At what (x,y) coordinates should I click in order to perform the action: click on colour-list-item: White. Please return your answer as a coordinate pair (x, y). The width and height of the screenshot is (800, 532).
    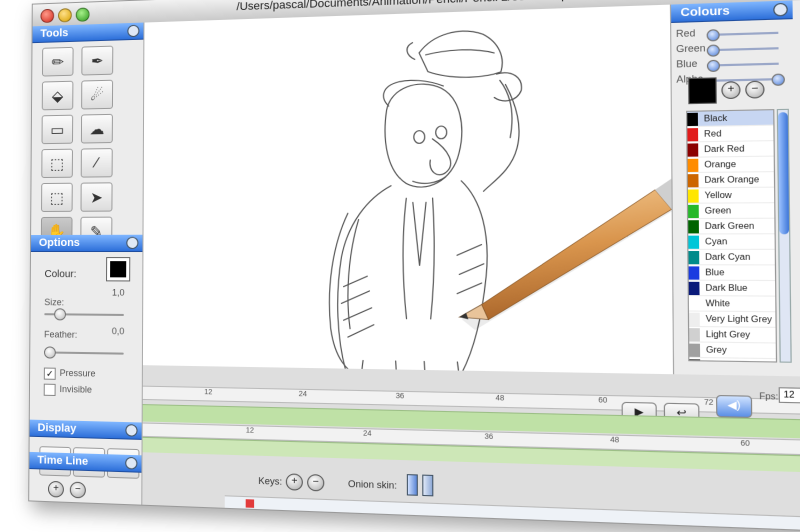
    Looking at the image, I should click on (732, 304).